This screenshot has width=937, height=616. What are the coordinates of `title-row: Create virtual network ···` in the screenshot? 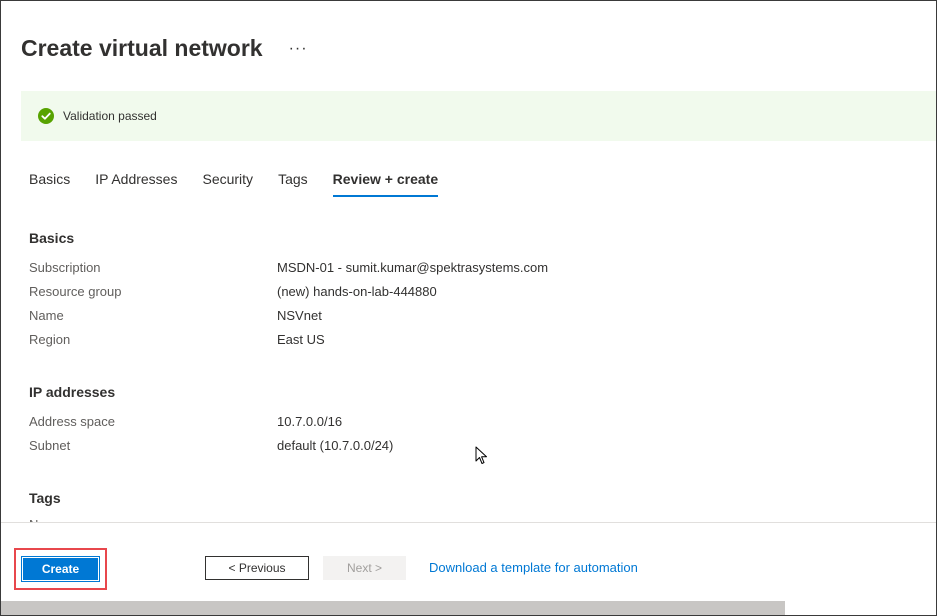 It's located at (164, 48).